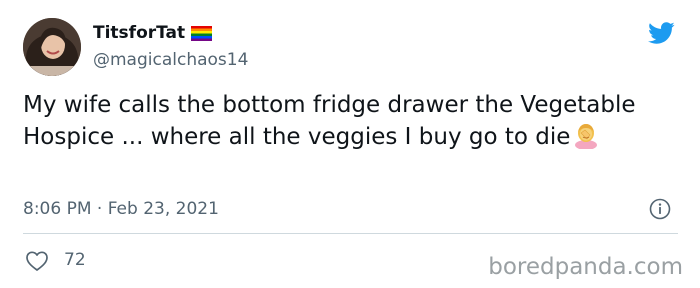 The image size is (700, 288). What do you see at coordinates (350, 233) in the screenshot?
I see `divider` at bounding box center [350, 233].